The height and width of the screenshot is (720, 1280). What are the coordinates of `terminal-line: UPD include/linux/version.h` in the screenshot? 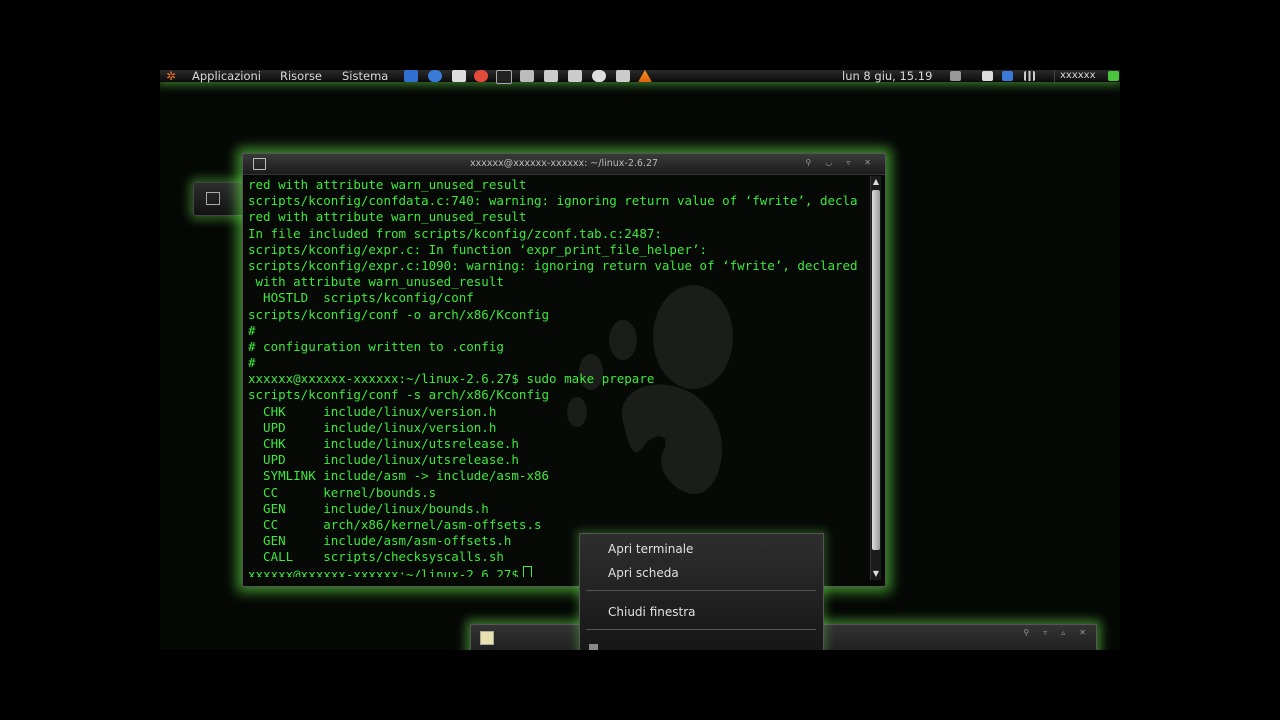 It's located at (372, 427).